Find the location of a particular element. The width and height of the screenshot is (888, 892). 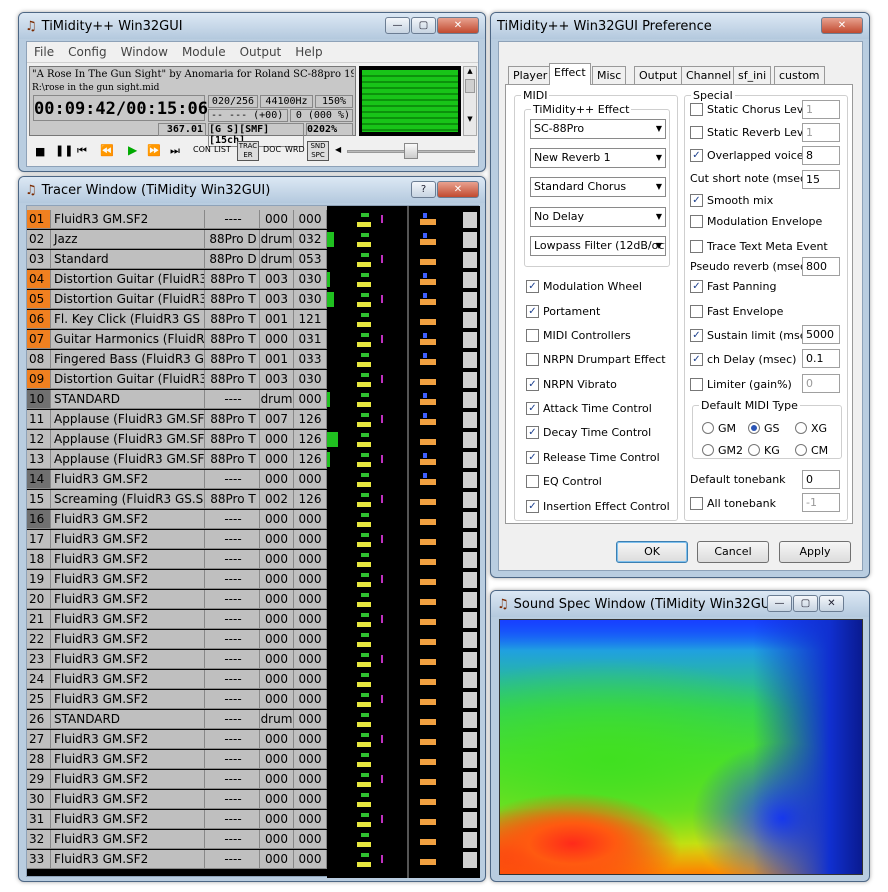

tracer-row: 30 FluidR3 GM.SF2 ---- 000 000 is located at coordinates (177, 800).